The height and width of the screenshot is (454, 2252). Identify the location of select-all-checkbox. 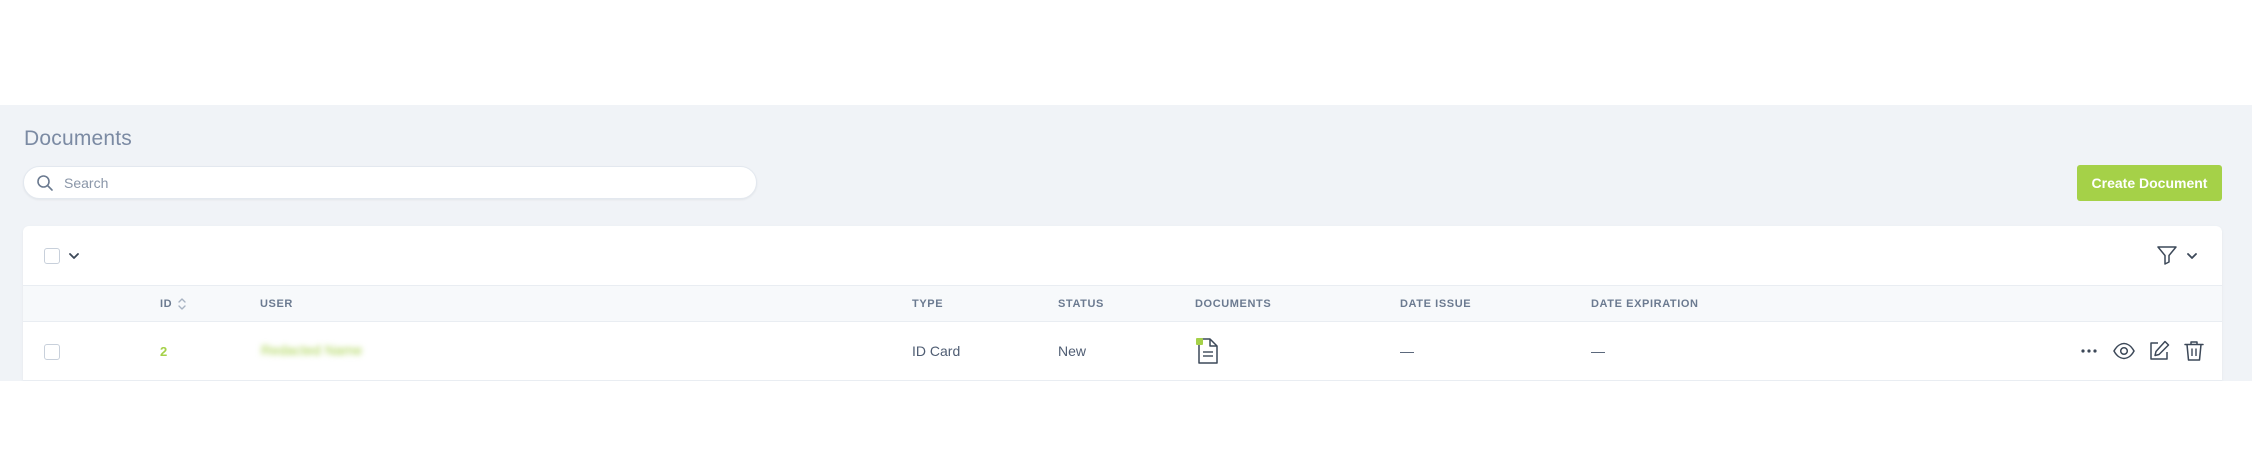
(52, 256).